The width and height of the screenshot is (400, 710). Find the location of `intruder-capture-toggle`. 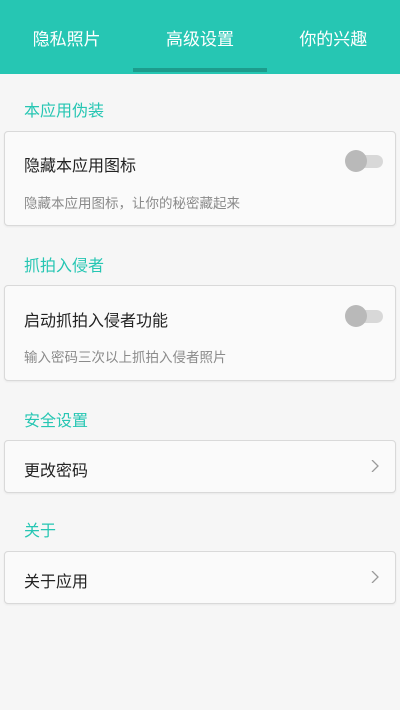

intruder-capture-toggle is located at coordinates (364, 316).